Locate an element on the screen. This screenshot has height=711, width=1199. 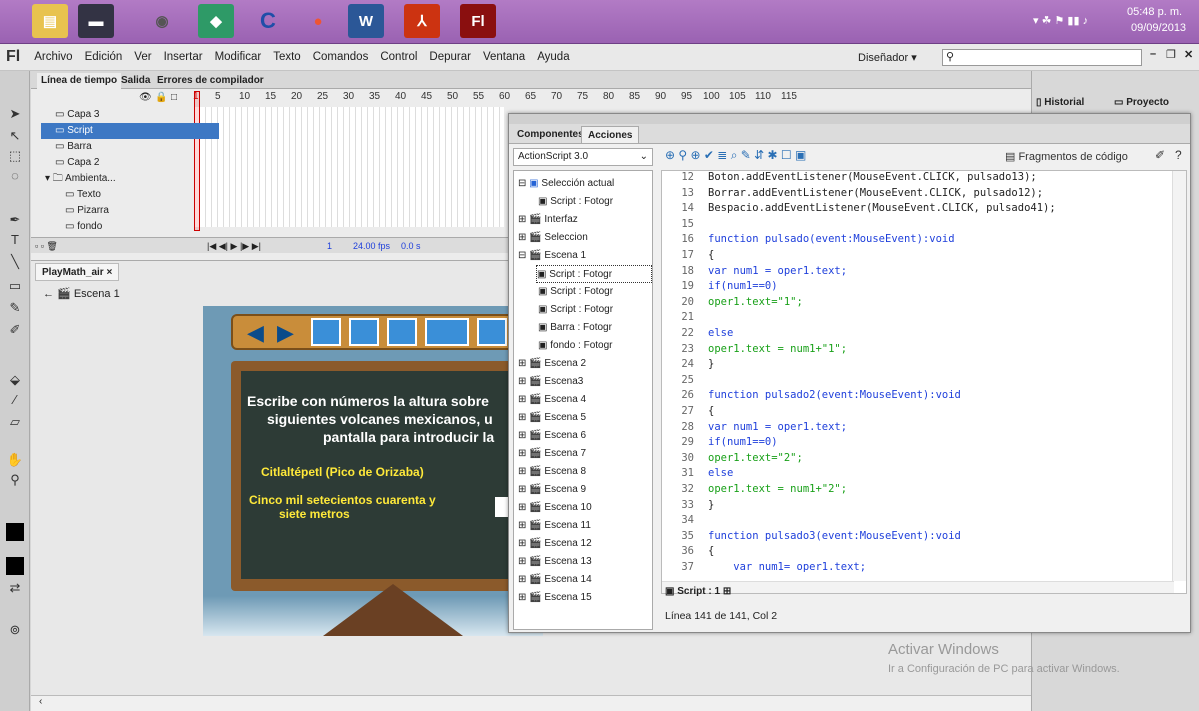
menu-control: Control is located at coordinates (398, 57).